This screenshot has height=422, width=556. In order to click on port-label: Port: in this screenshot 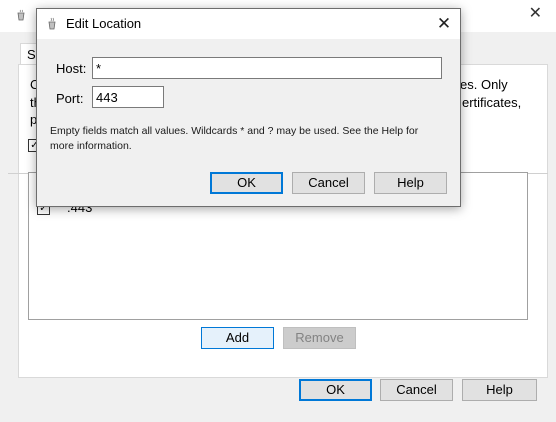, I will do `click(70, 98)`.